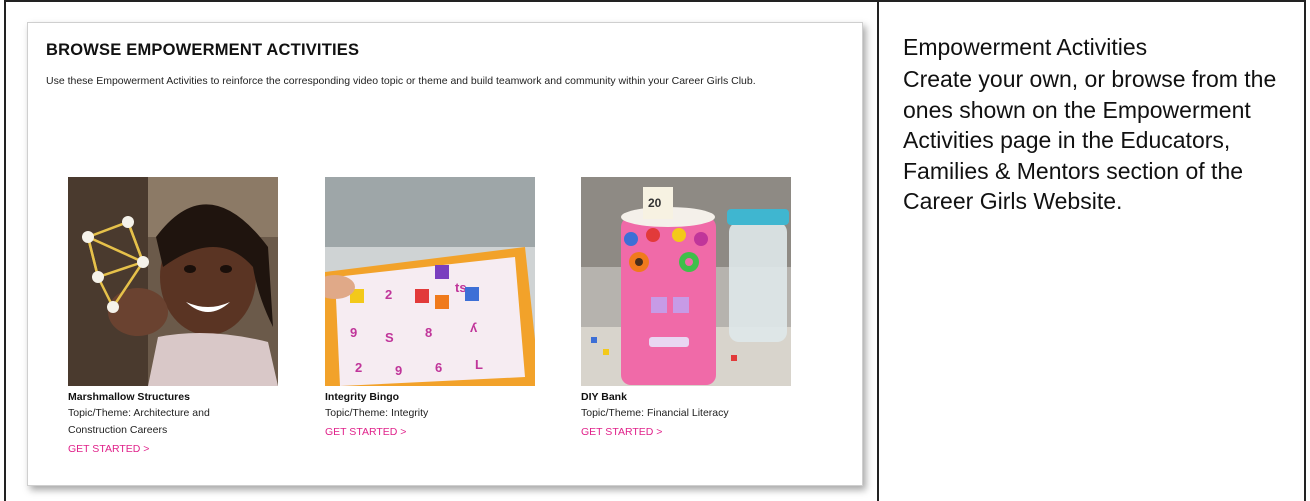  What do you see at coordinates (655, 413) in the screenshot?
I see `activity-topic: Topic/Theme: Financial Literacy` at bounding box center [655, 413].